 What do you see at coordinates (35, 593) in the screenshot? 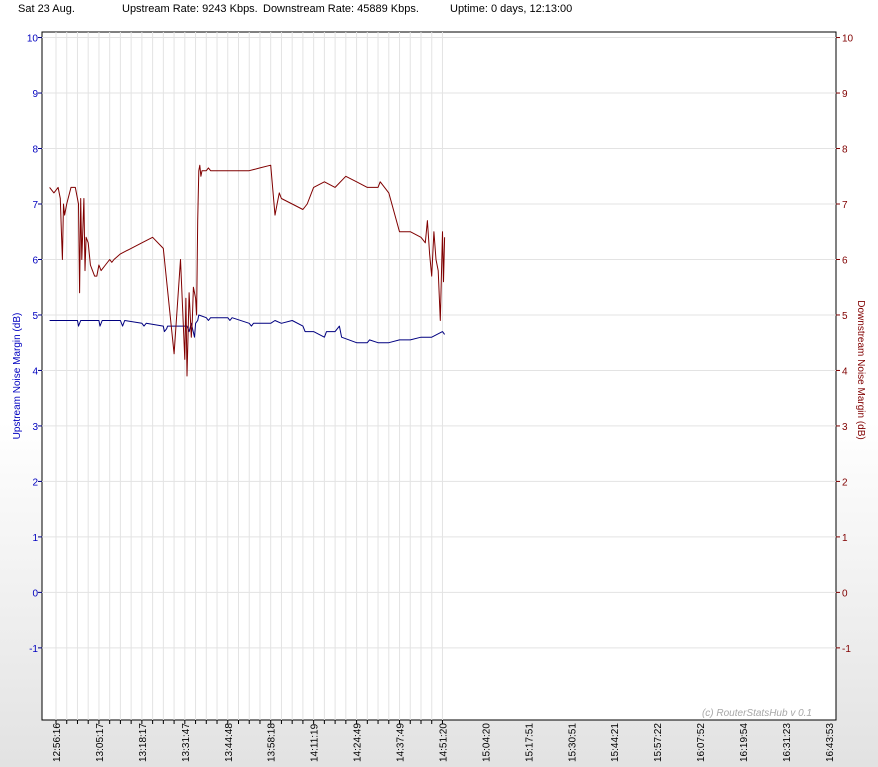
I see `left-y-tick-label: 0` at bounding box center [35, 593].